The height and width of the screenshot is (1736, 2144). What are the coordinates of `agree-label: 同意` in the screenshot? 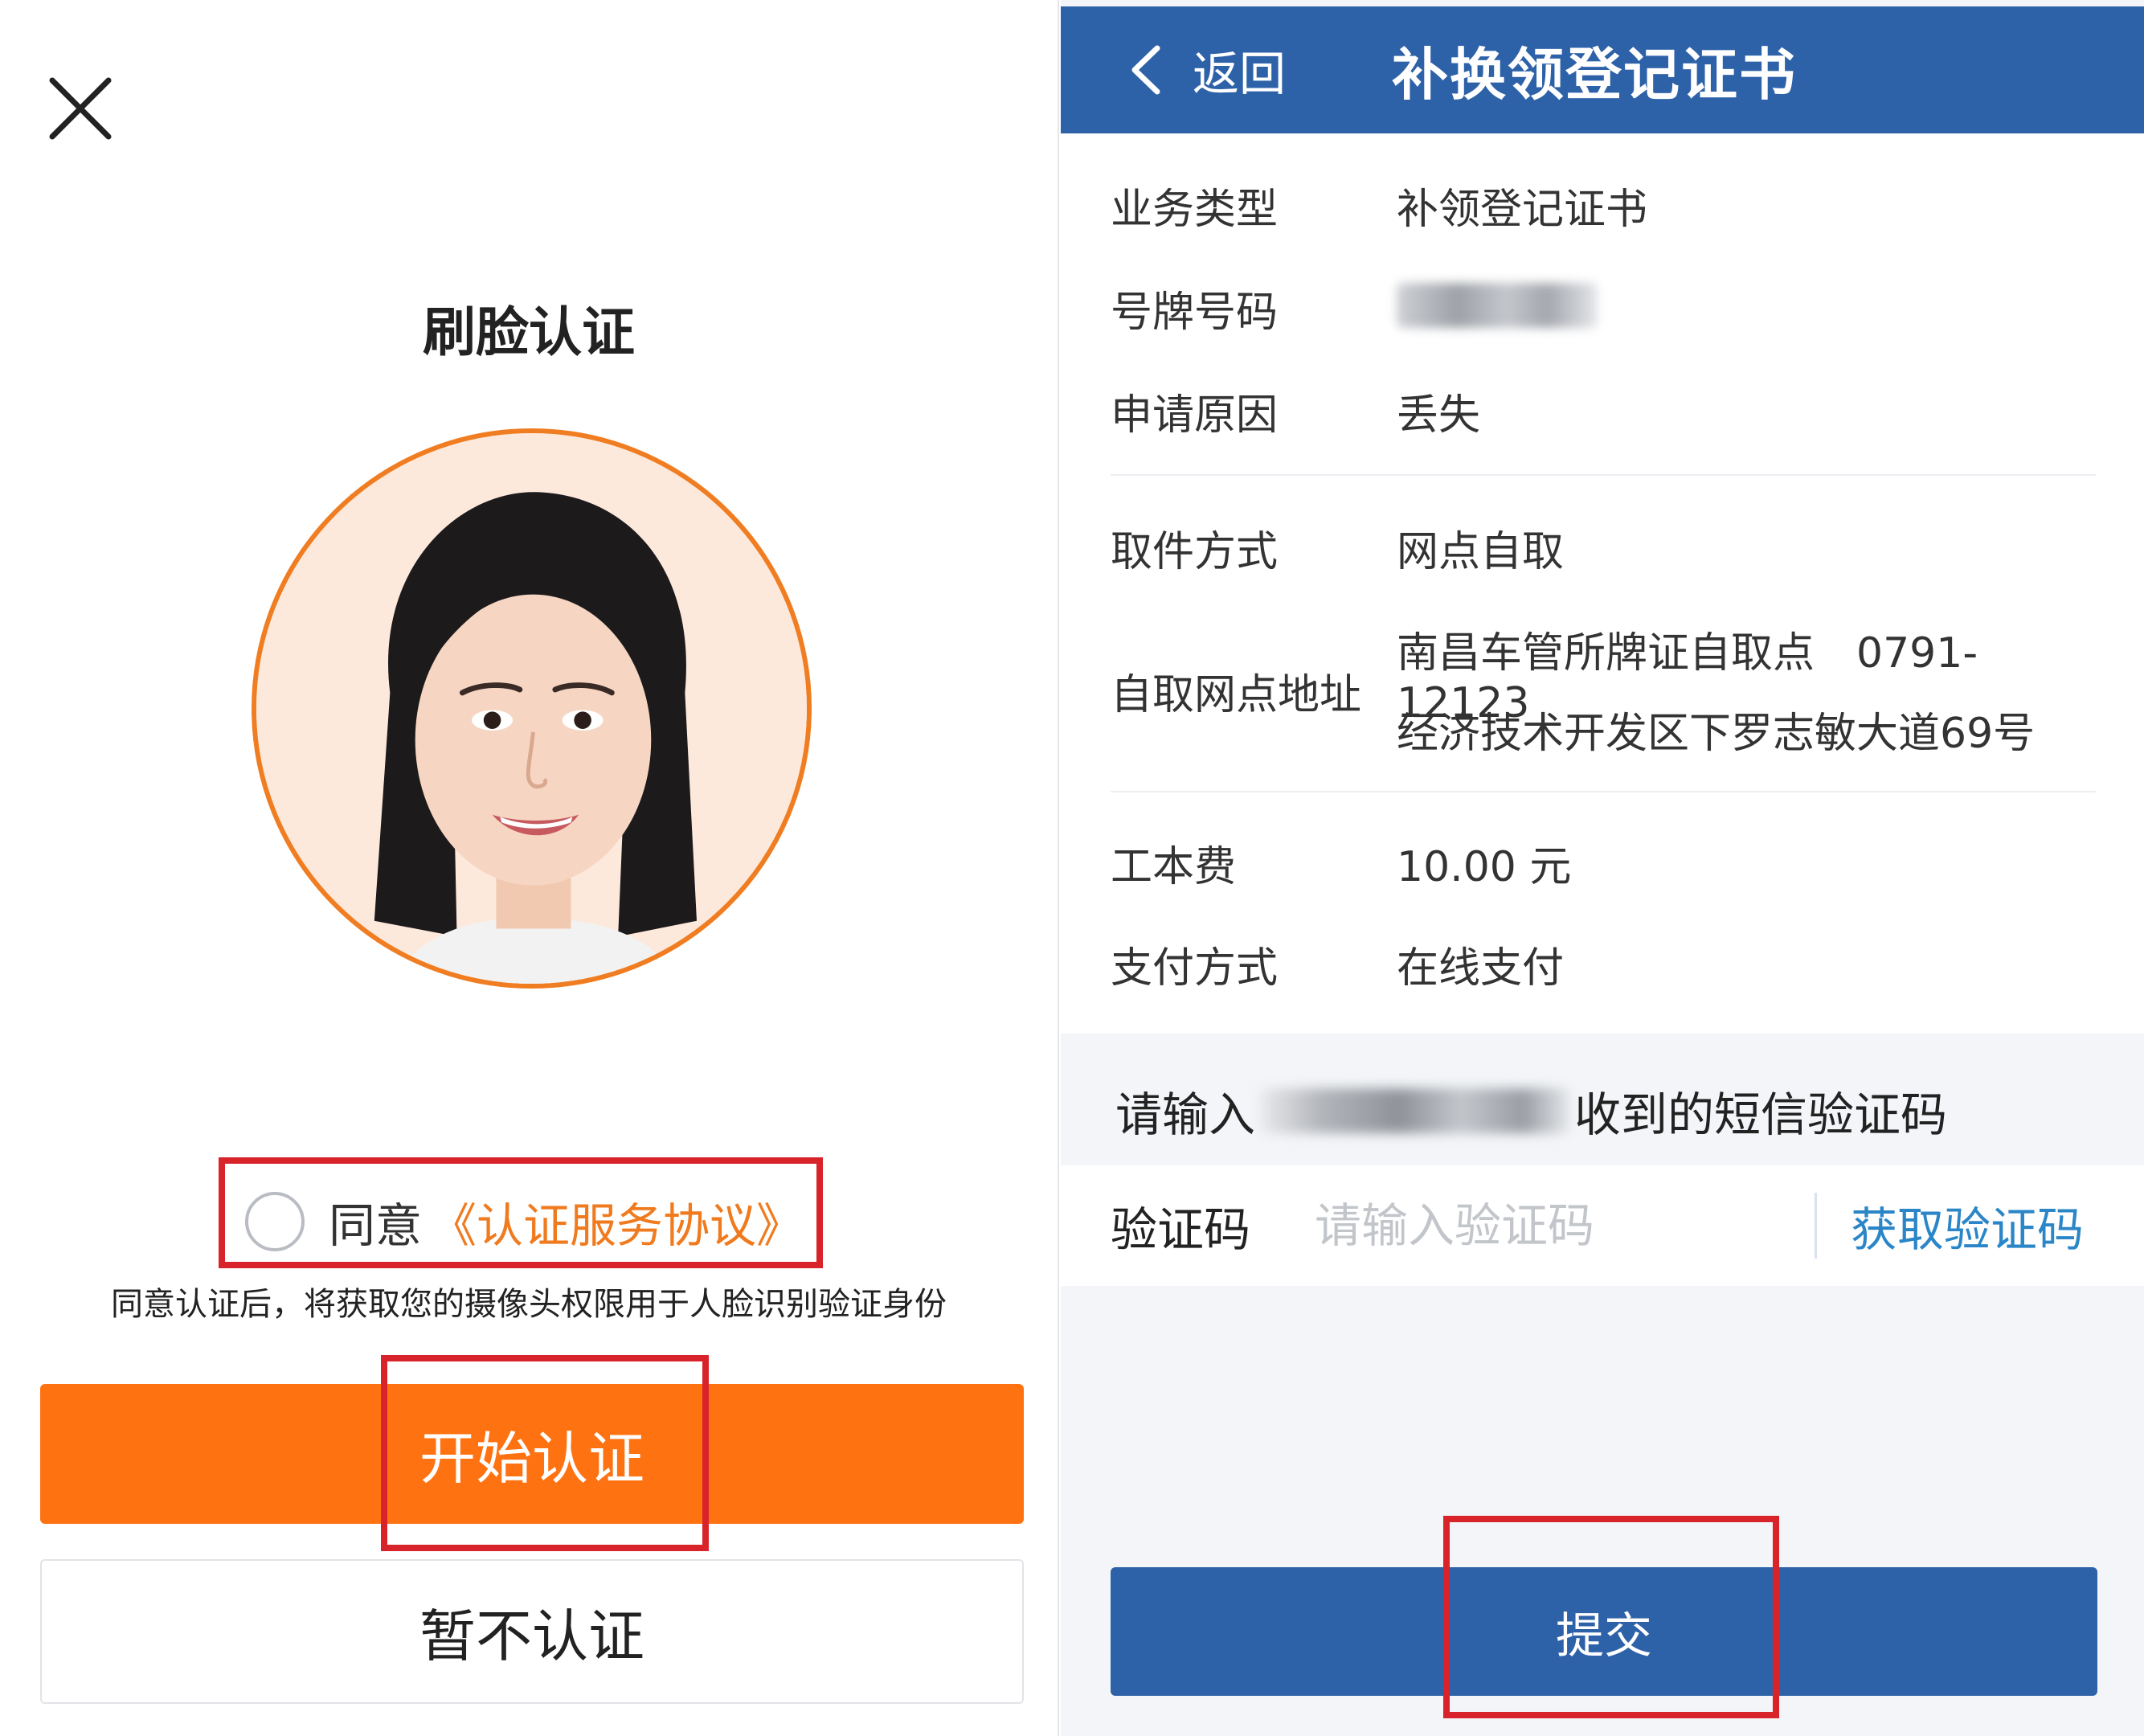 It's located at (376, 1225).